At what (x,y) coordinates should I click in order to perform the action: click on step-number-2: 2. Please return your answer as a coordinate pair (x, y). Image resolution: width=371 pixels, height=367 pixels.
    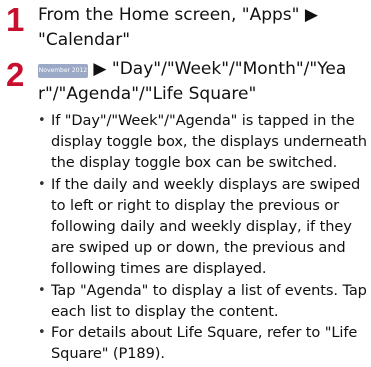
    Looking at the image, I should click on (15, 74).